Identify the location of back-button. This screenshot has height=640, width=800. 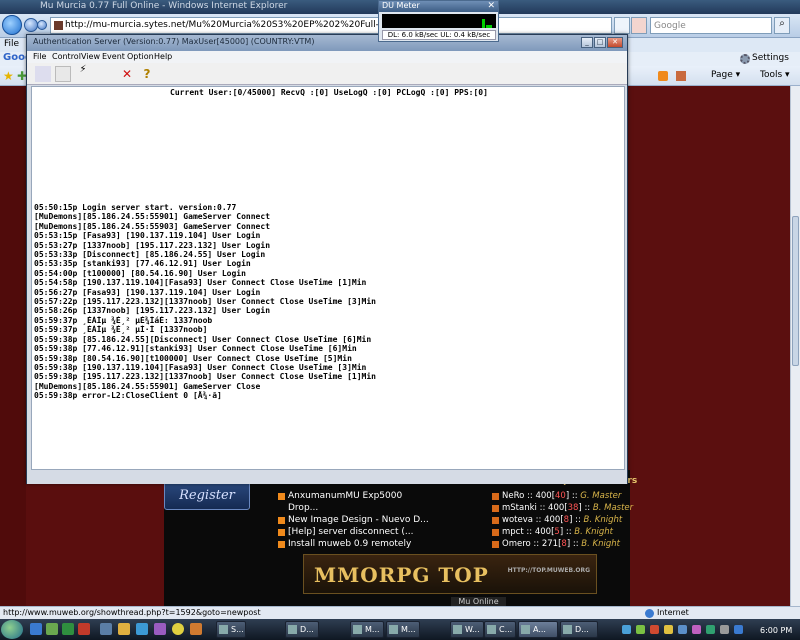
(31, 25).